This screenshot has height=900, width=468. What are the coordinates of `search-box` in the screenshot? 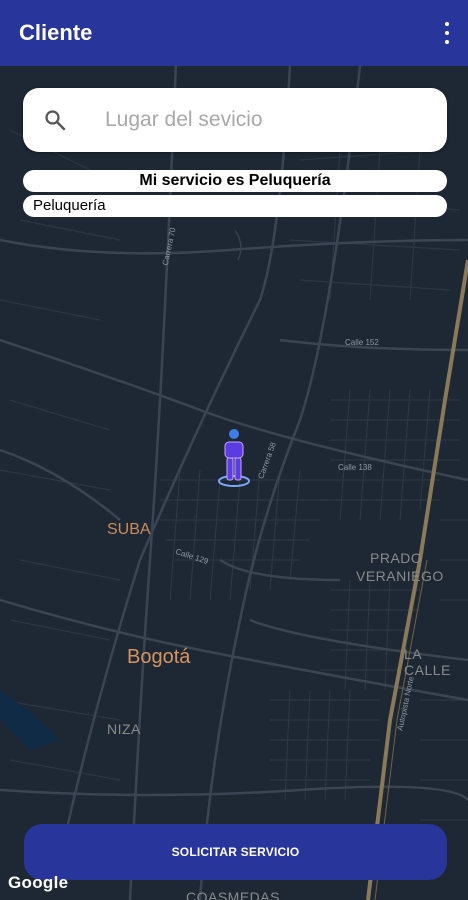 It's located at (235, 120).